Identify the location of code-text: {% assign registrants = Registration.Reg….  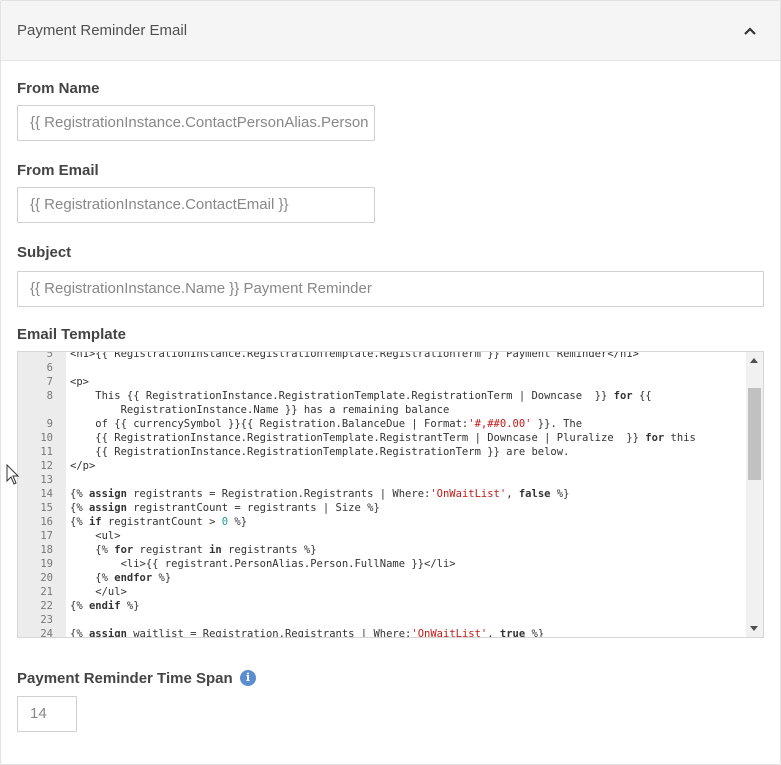
(320, 494).